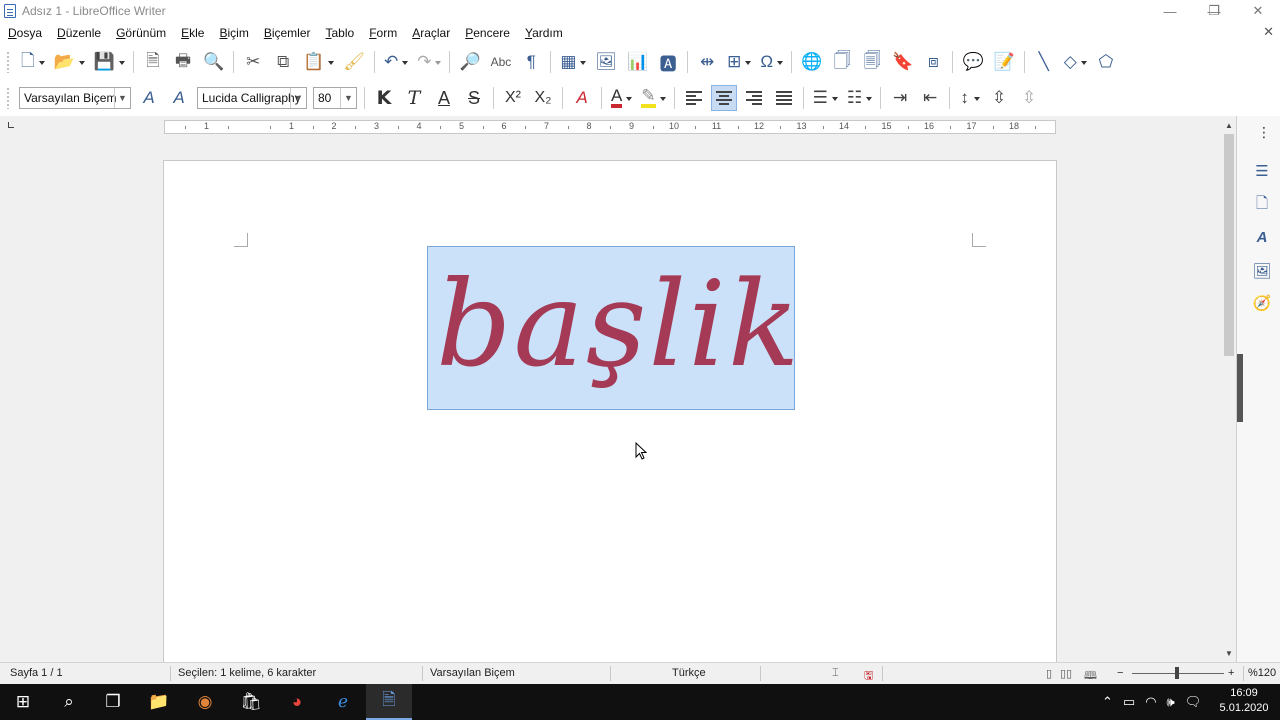 This screenshot has width=1280, height=720. Describe the element at coordinates (179, 98) in the screenshot. I see `new-style-button: A` at that location.